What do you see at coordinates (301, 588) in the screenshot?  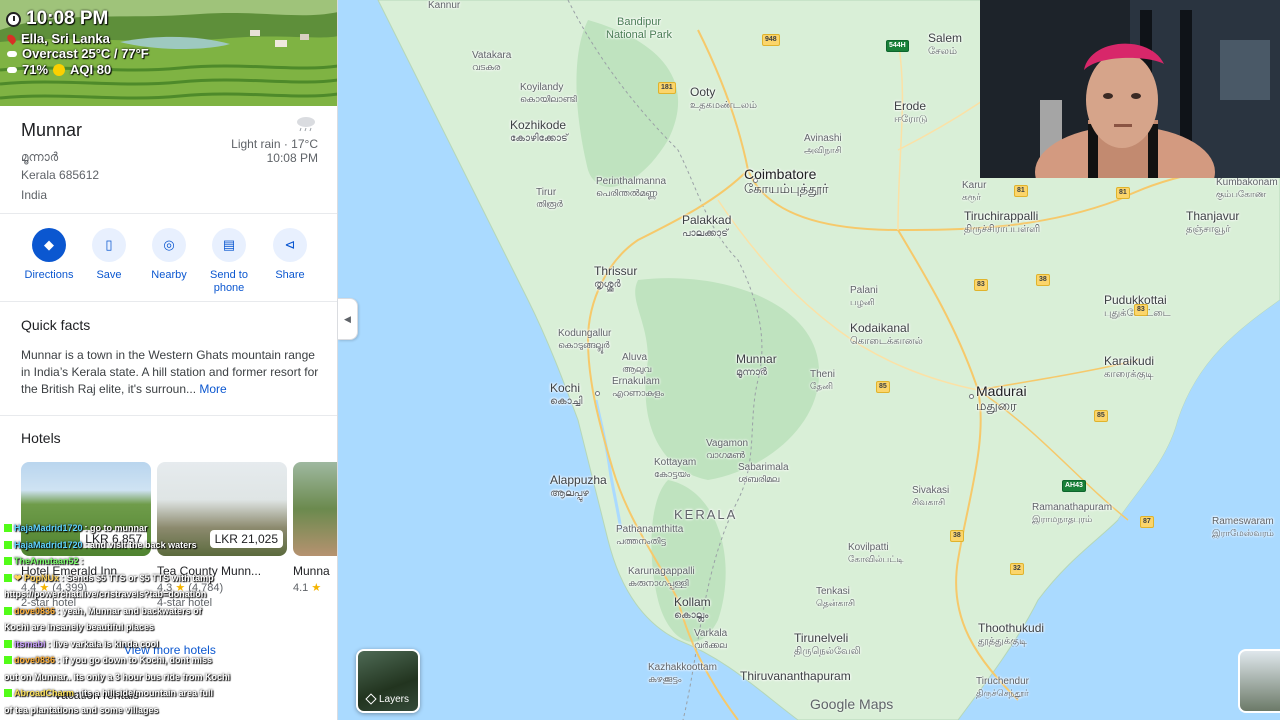 I see `hotel-rating: 4.1` at bounding box center [301, 588].